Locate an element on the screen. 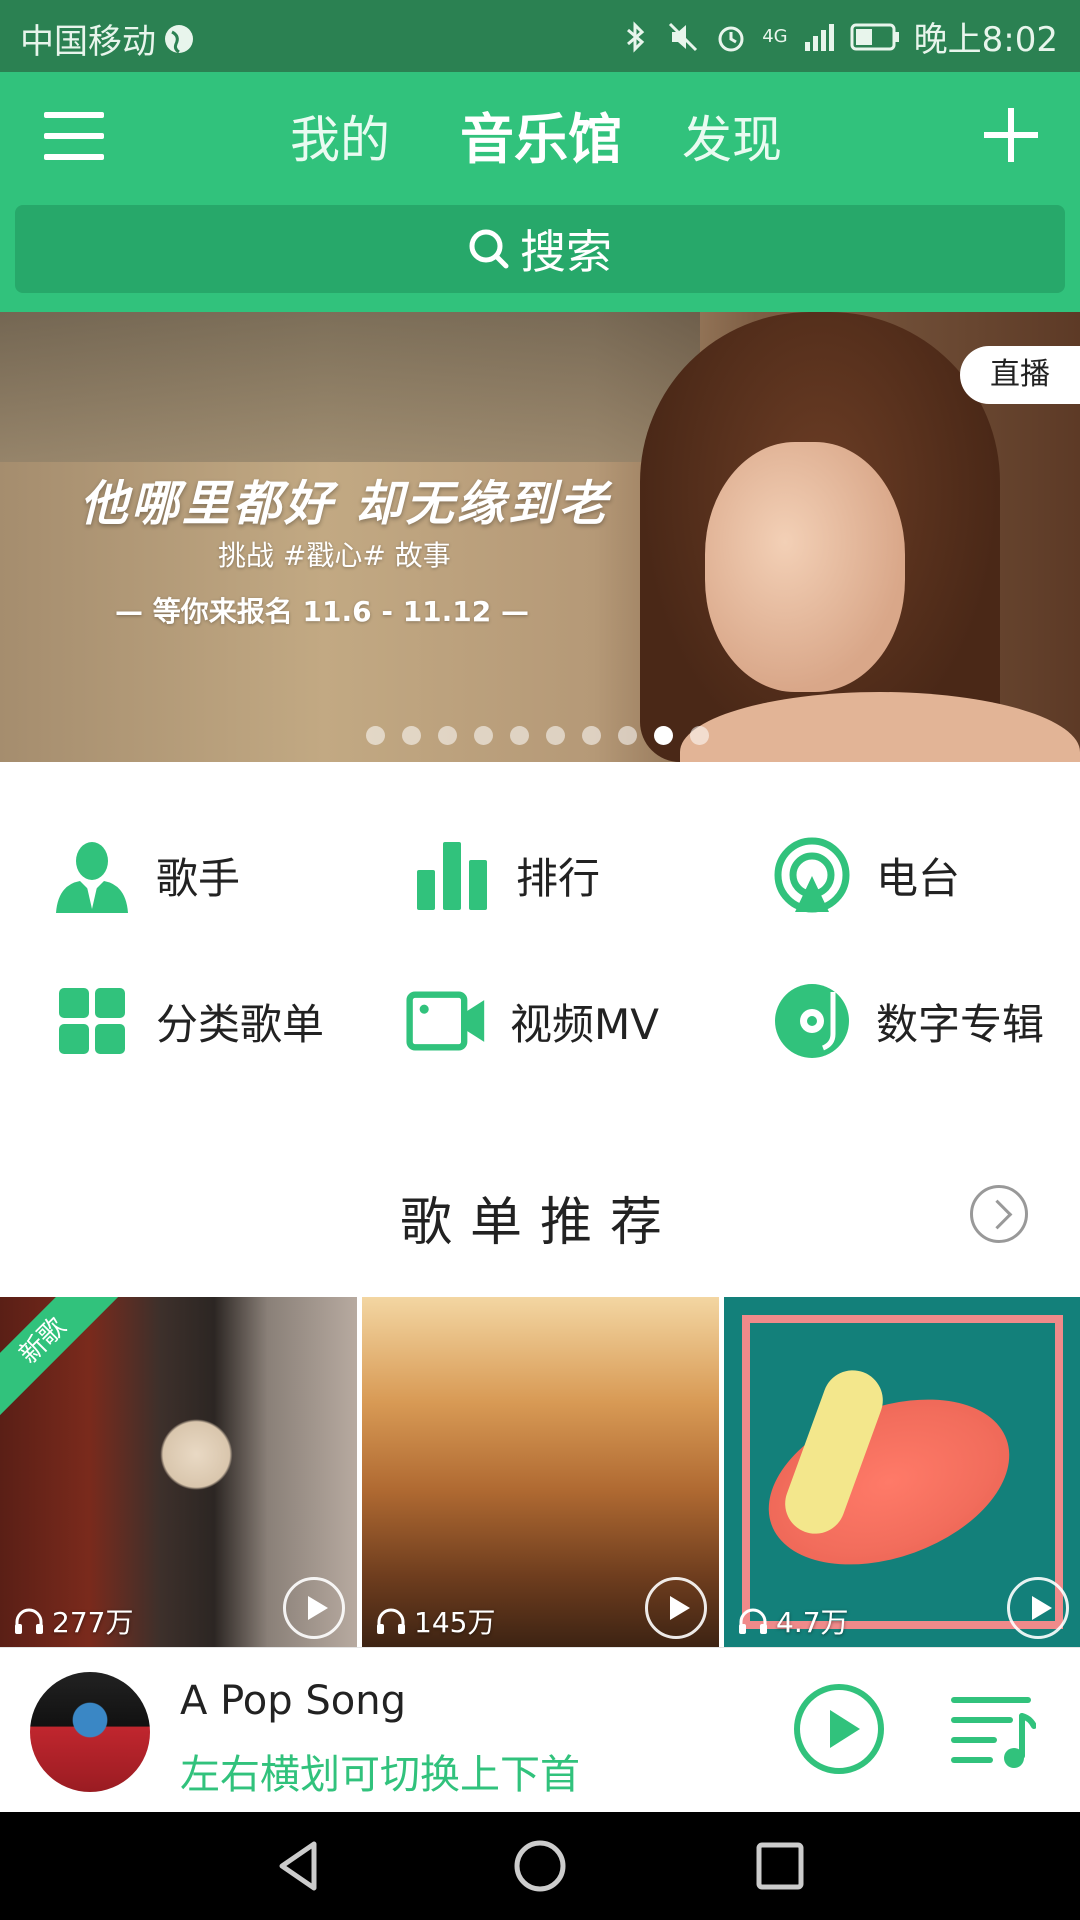 The image size is (1080, 1920). playlist-card: 145万 is located at coordinates (540, 1472).